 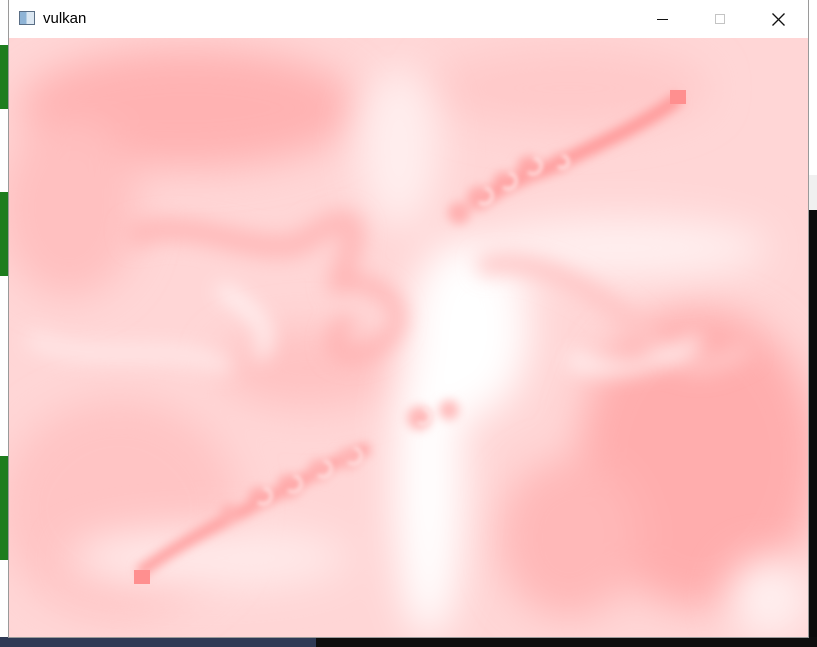 I want to click on minimize-icon, so click(x=662, y=19).